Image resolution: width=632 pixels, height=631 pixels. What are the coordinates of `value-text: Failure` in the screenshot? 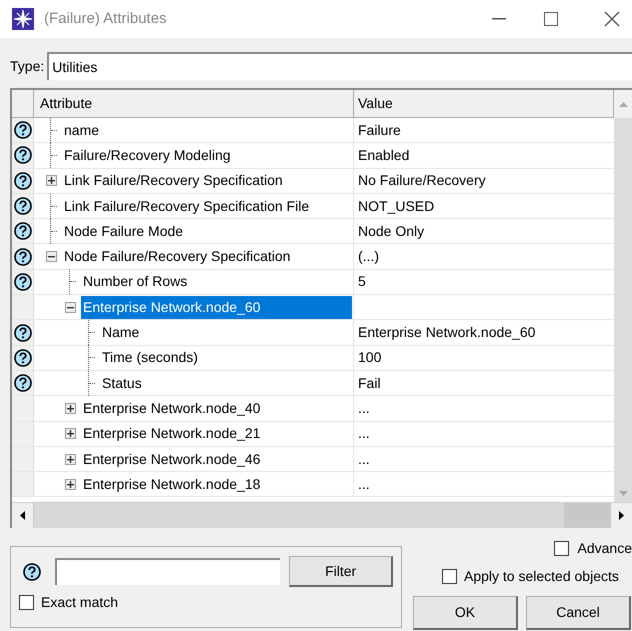 It's located at (379, 130).